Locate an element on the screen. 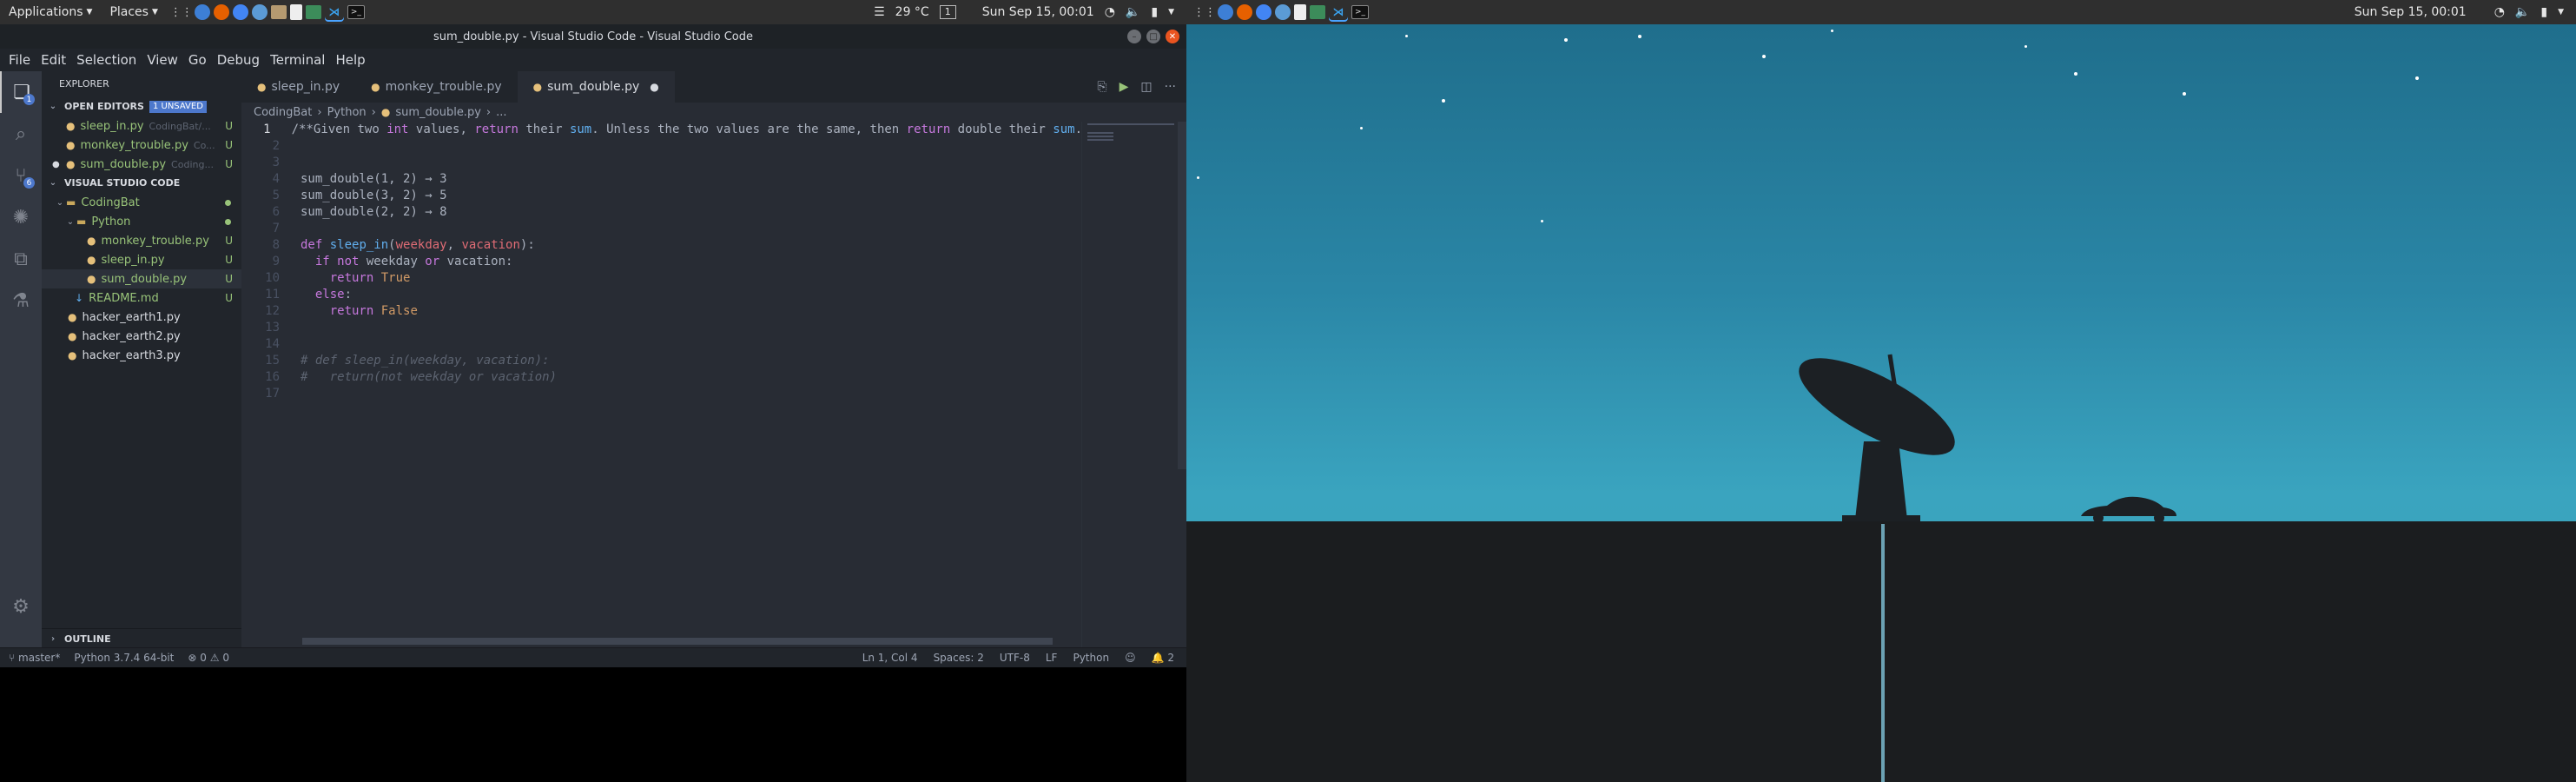  search-icon: ⌕ is located at coordinates (21, 134).